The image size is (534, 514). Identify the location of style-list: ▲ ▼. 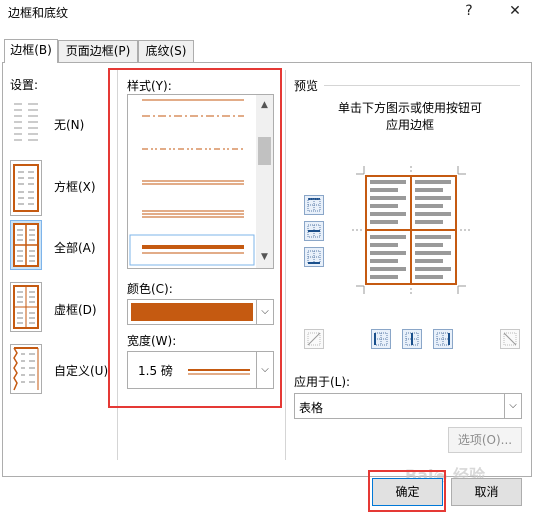
(200, 181).